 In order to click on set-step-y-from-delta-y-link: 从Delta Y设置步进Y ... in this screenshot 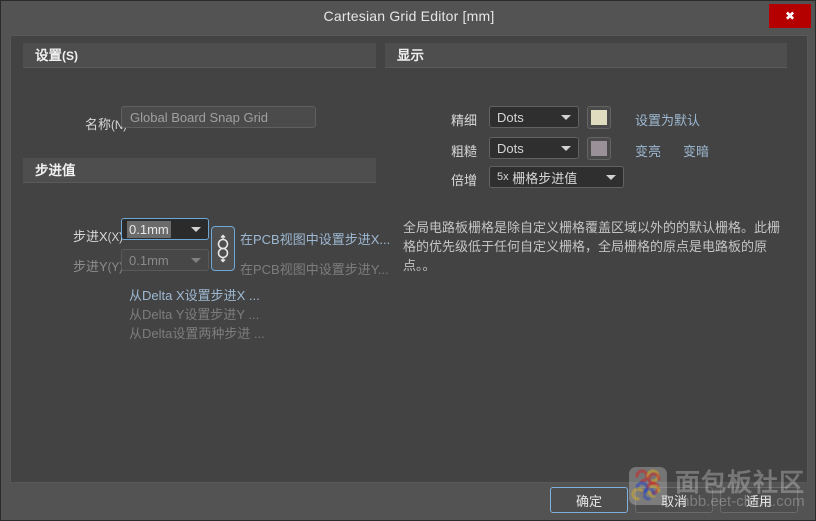, I will do `click(194, 314)`.